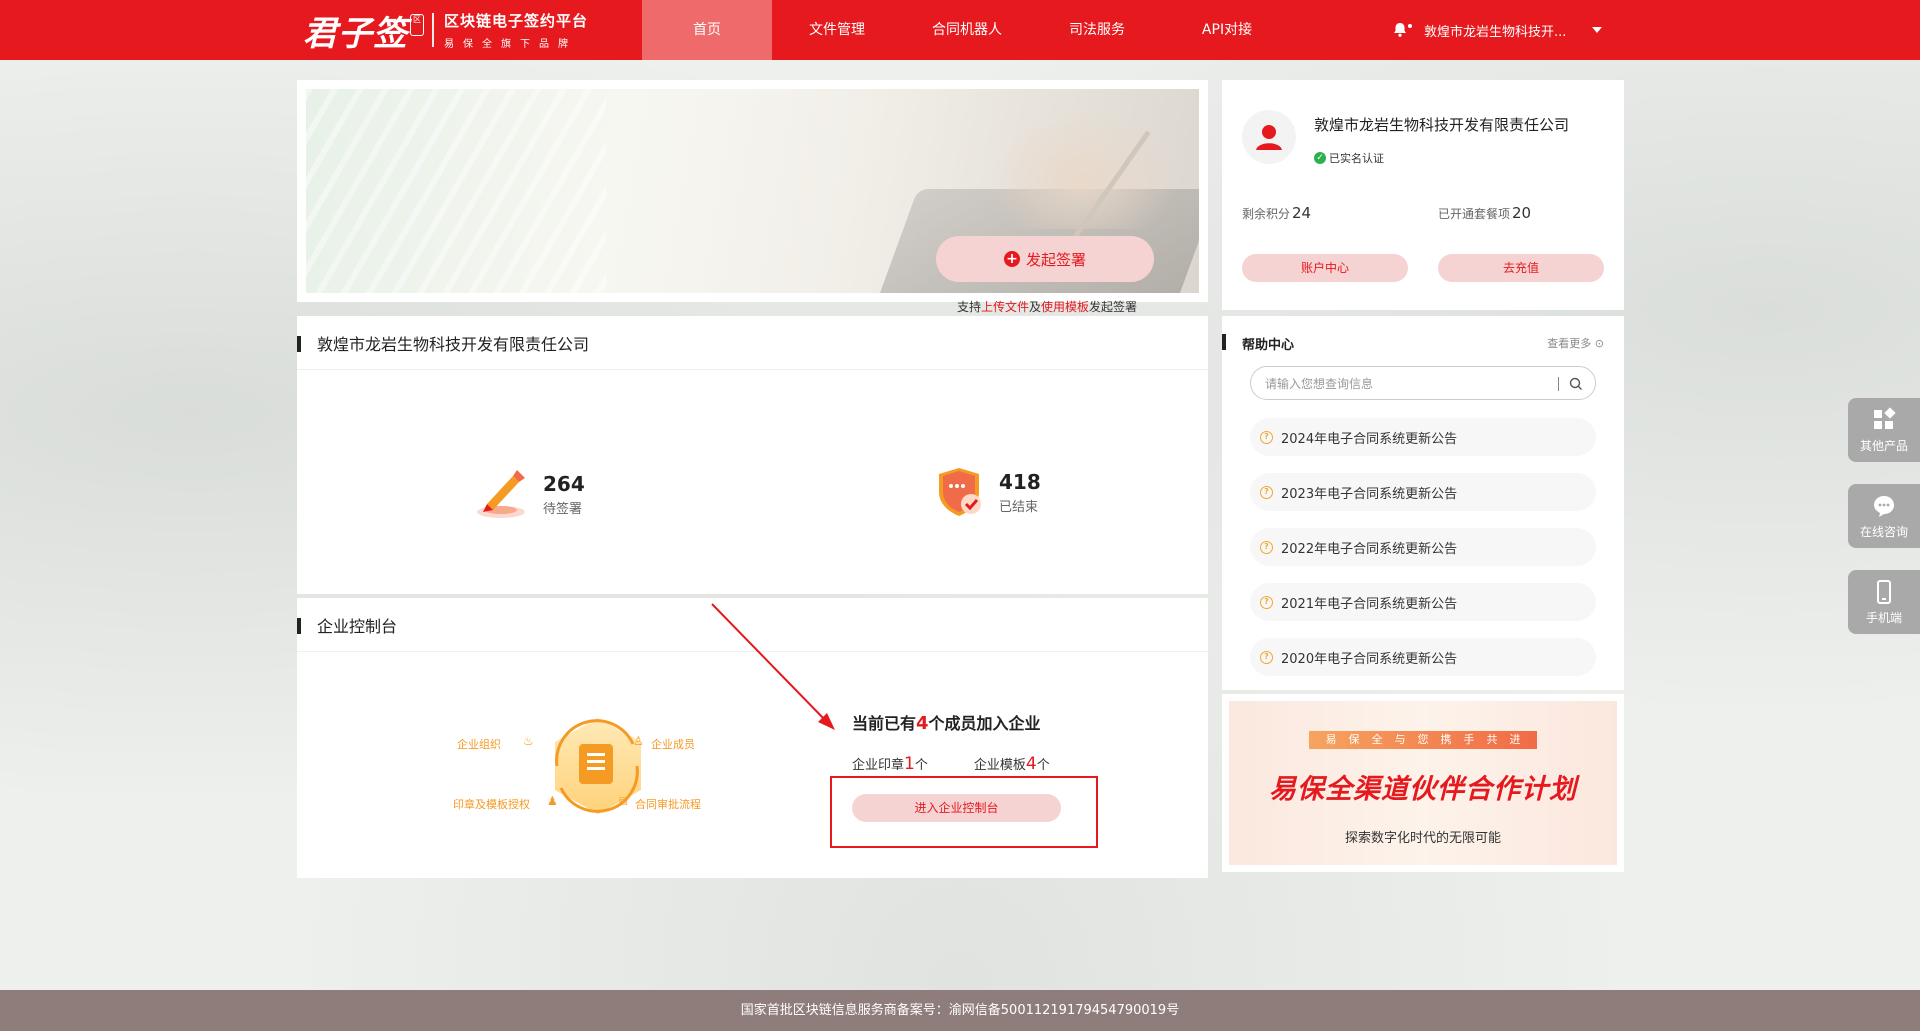  I want to click on notice-item: ? 2020年电子合同系统更新公告, so click(1423, 657).